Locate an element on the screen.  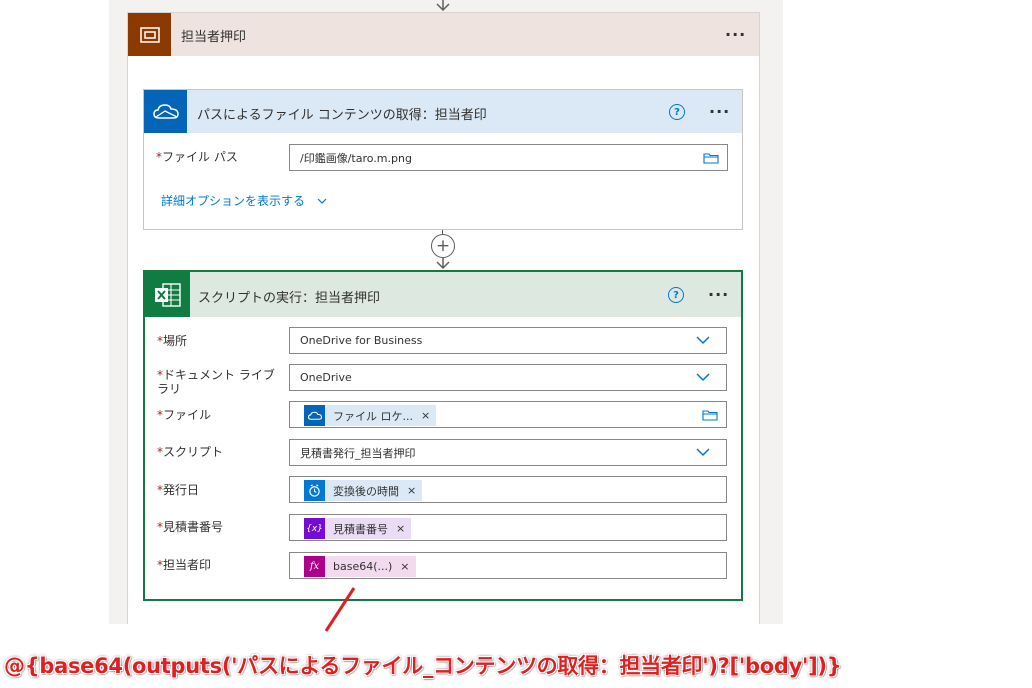
field-label-file: *ファイル is located at coordinates (184, 415).